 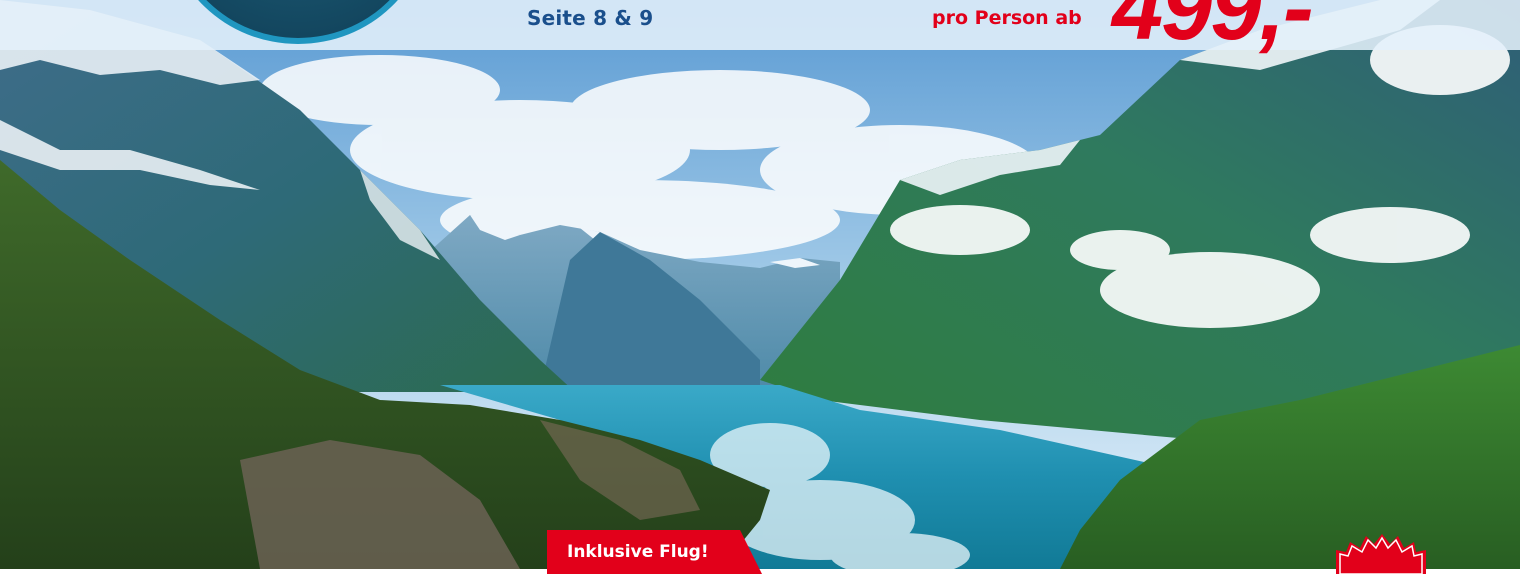 What do you see at coordinates (638, 552) in the screenshot?
I see `promo-tag-label: Inklusive Flug!` at bounding box center [638, 552].